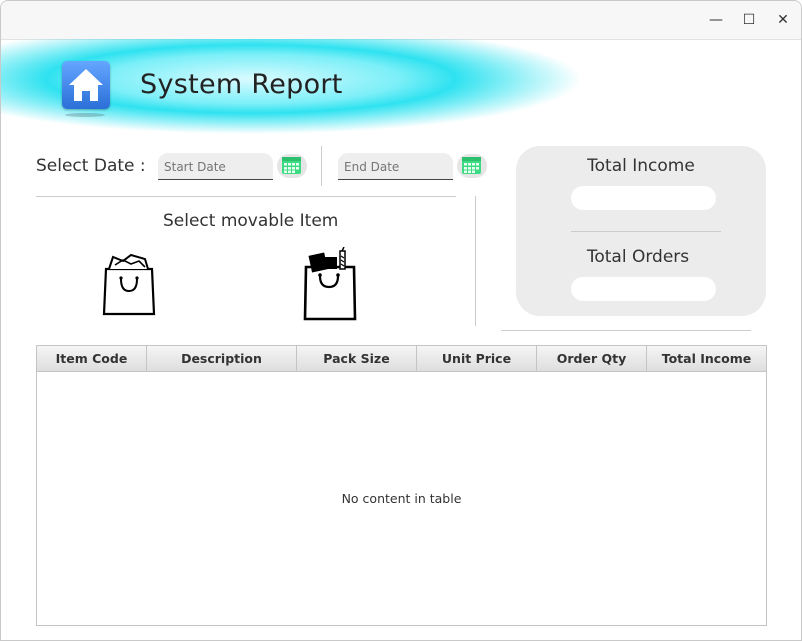 Image resolution: width=802 pixels, height=641 pixels. Describe the element at coordinates (91, 166) in the screenshot. I see `select-date-label: Select Date :` at that location.